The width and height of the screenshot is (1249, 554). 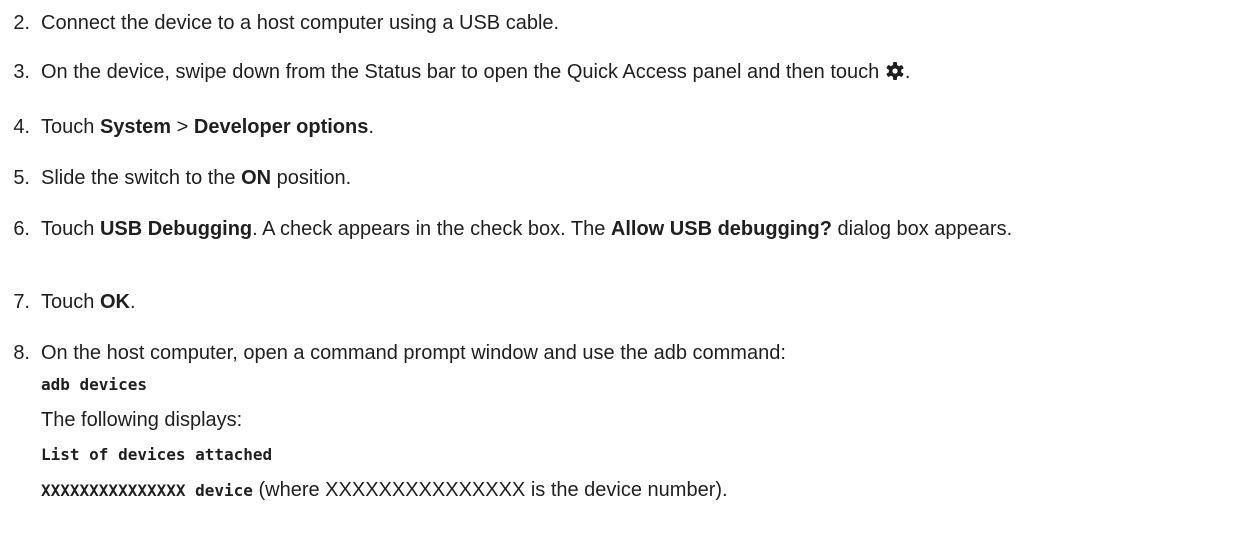 What do you see at coordinates (157, 454) in the screenshot?
I see `output-list-header: List of devices attached` at bounding box center [157, 454].